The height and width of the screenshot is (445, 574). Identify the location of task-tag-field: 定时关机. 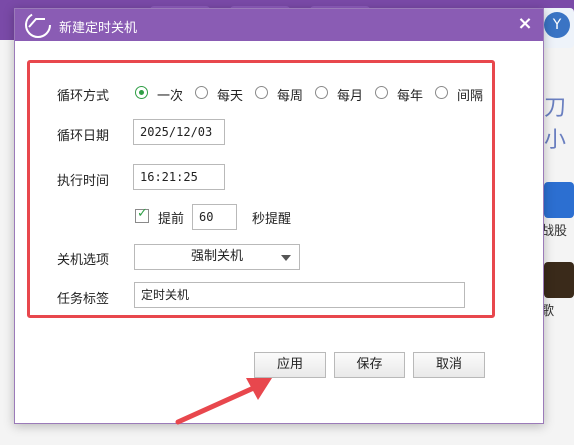
(299, 295).